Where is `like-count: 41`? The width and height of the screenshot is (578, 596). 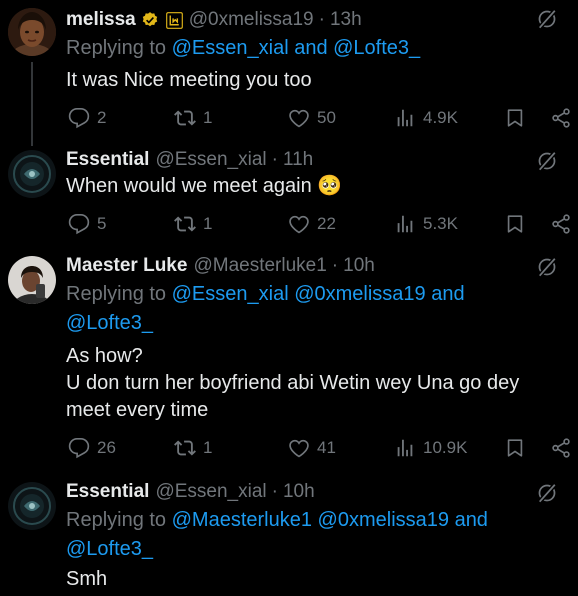 like-count: 41 is located at coordinates (326, 447).